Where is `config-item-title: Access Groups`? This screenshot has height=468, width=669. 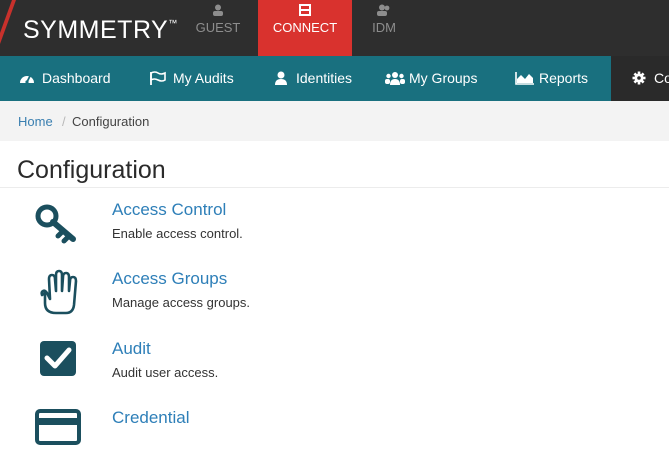 config-item-title: Access Groups is located at coordinates (169, 279).